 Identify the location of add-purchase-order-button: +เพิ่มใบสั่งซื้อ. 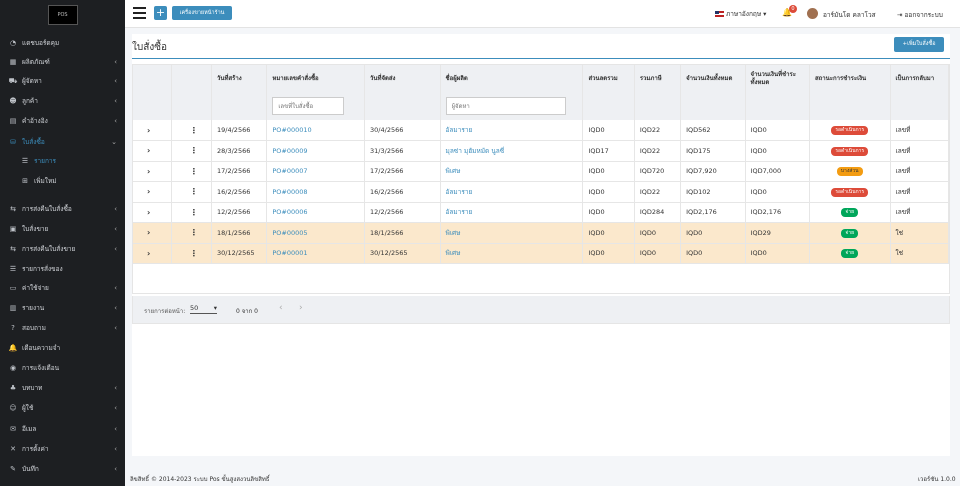
(919, 44).